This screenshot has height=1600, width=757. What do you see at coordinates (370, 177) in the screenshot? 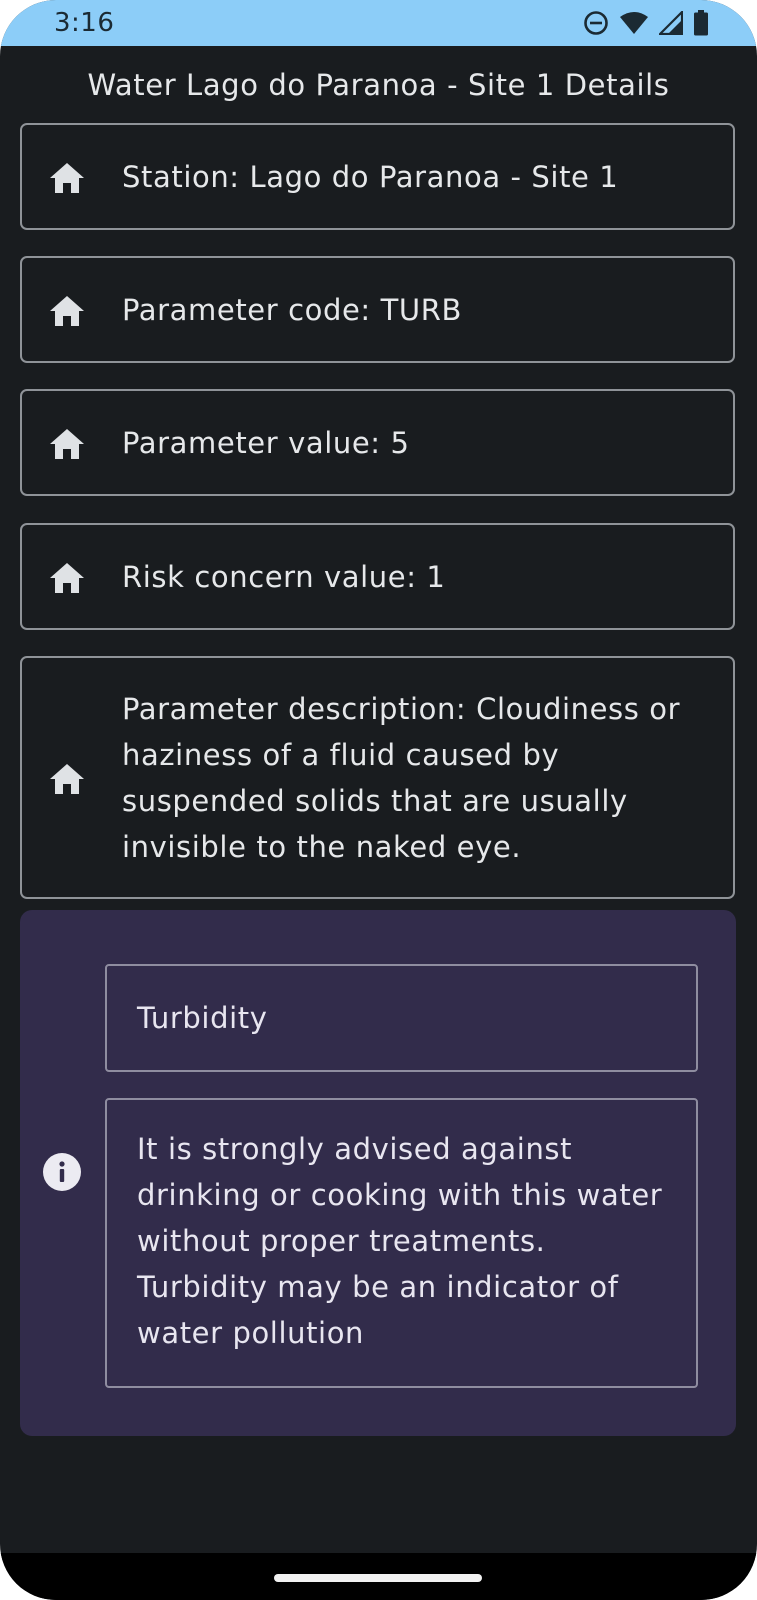
I see `station-text: Station: Lago do Paranoa - Site 1` at bounding box center [370, 177].